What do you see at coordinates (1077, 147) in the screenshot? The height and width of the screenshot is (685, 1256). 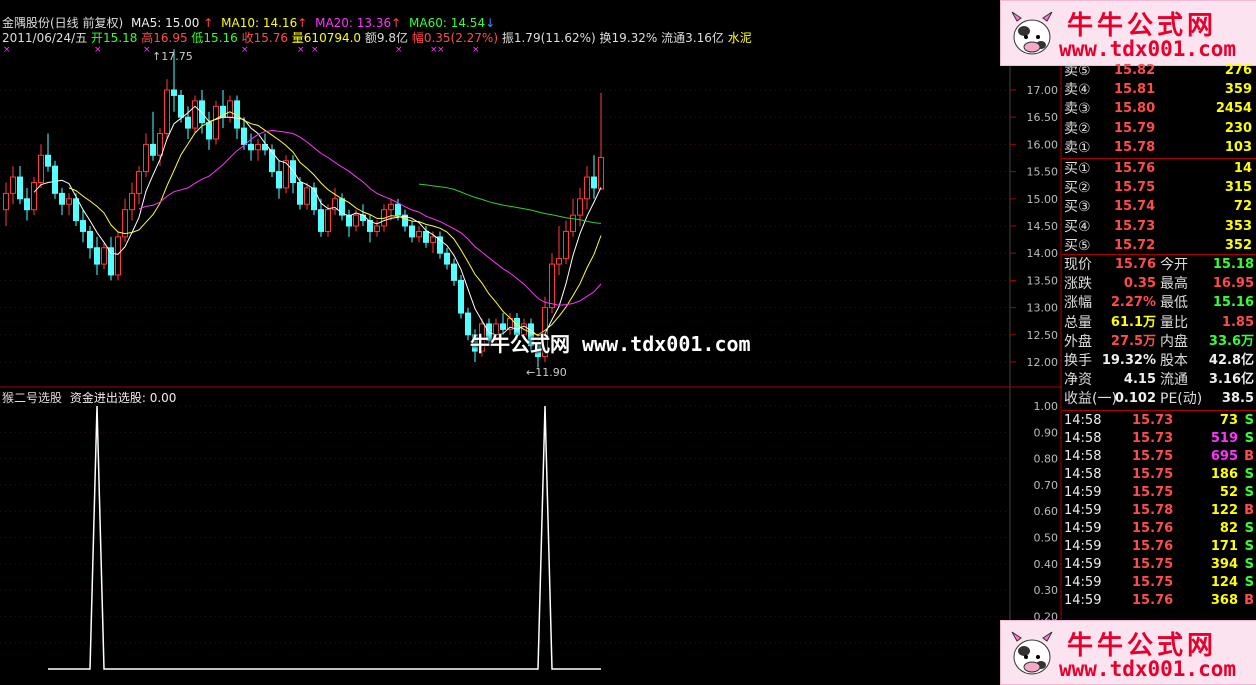 I see `ask-label: 卖①` at bounding box center [1077, 147].